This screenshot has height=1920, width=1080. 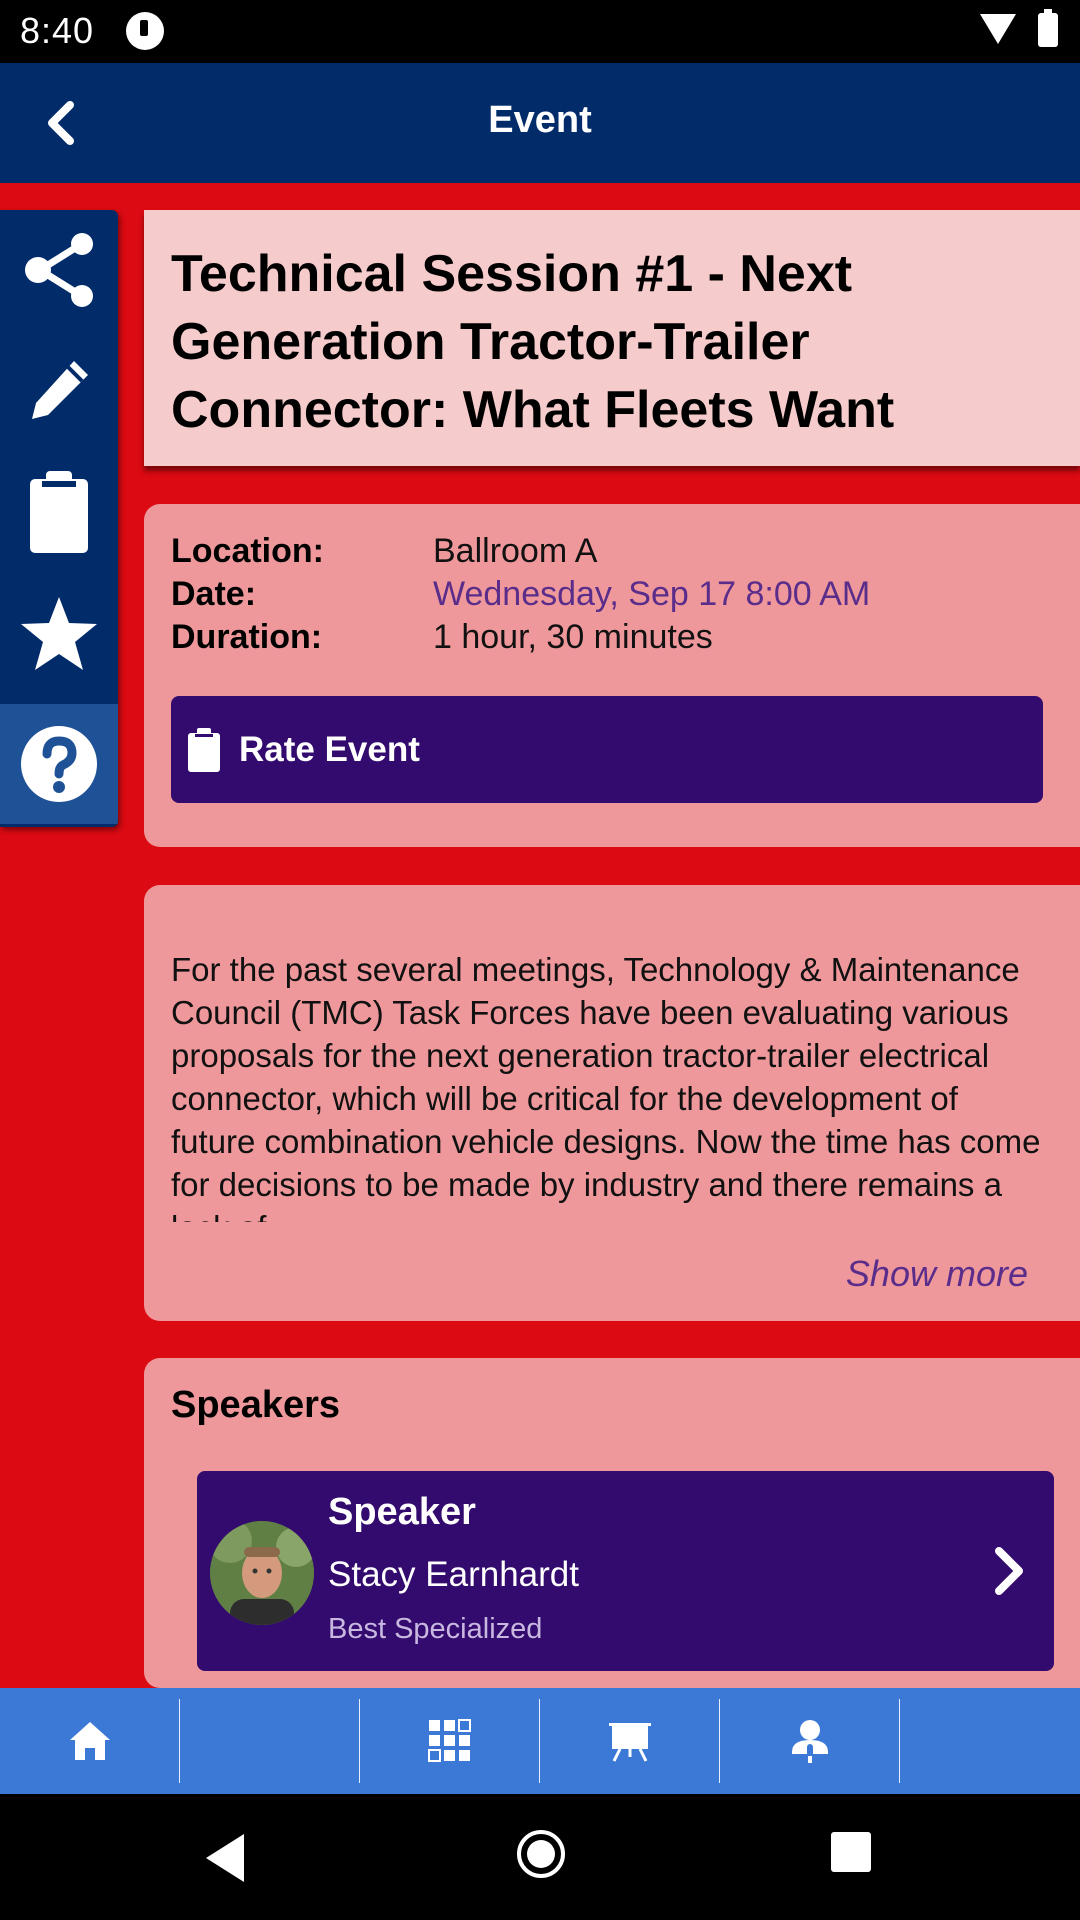 I want to click on tab-schedule, so click(x=450, y=1741).